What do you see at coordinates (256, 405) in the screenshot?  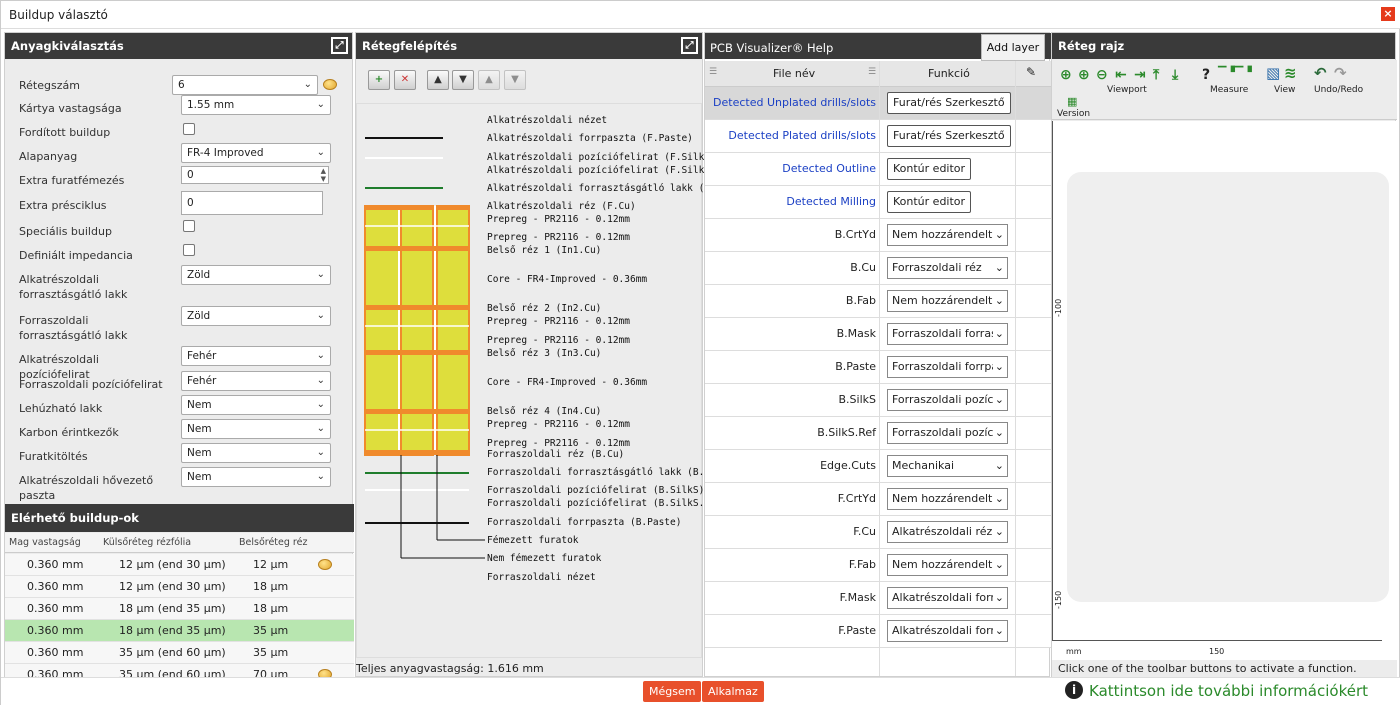 I see `peelable-select: Nem ⌄` at bounding box center [256, 405].